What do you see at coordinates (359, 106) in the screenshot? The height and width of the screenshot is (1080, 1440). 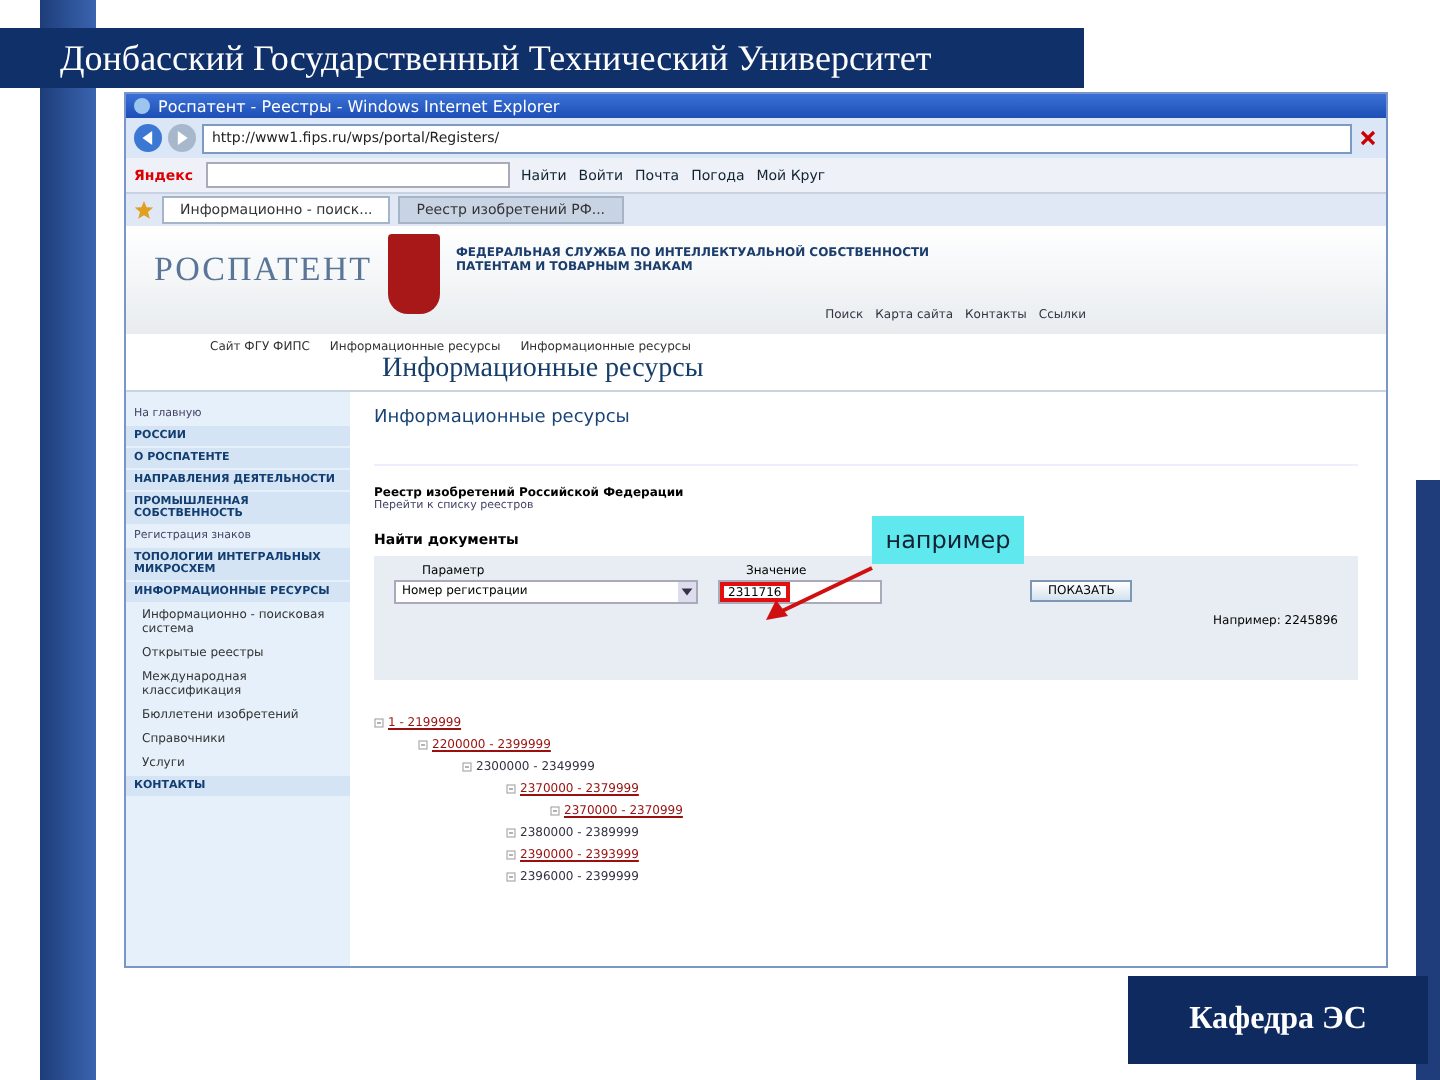 I see `window-title: Роспатент - Реестры - Windows Internet Explorer` at bounding box center [359, 106].